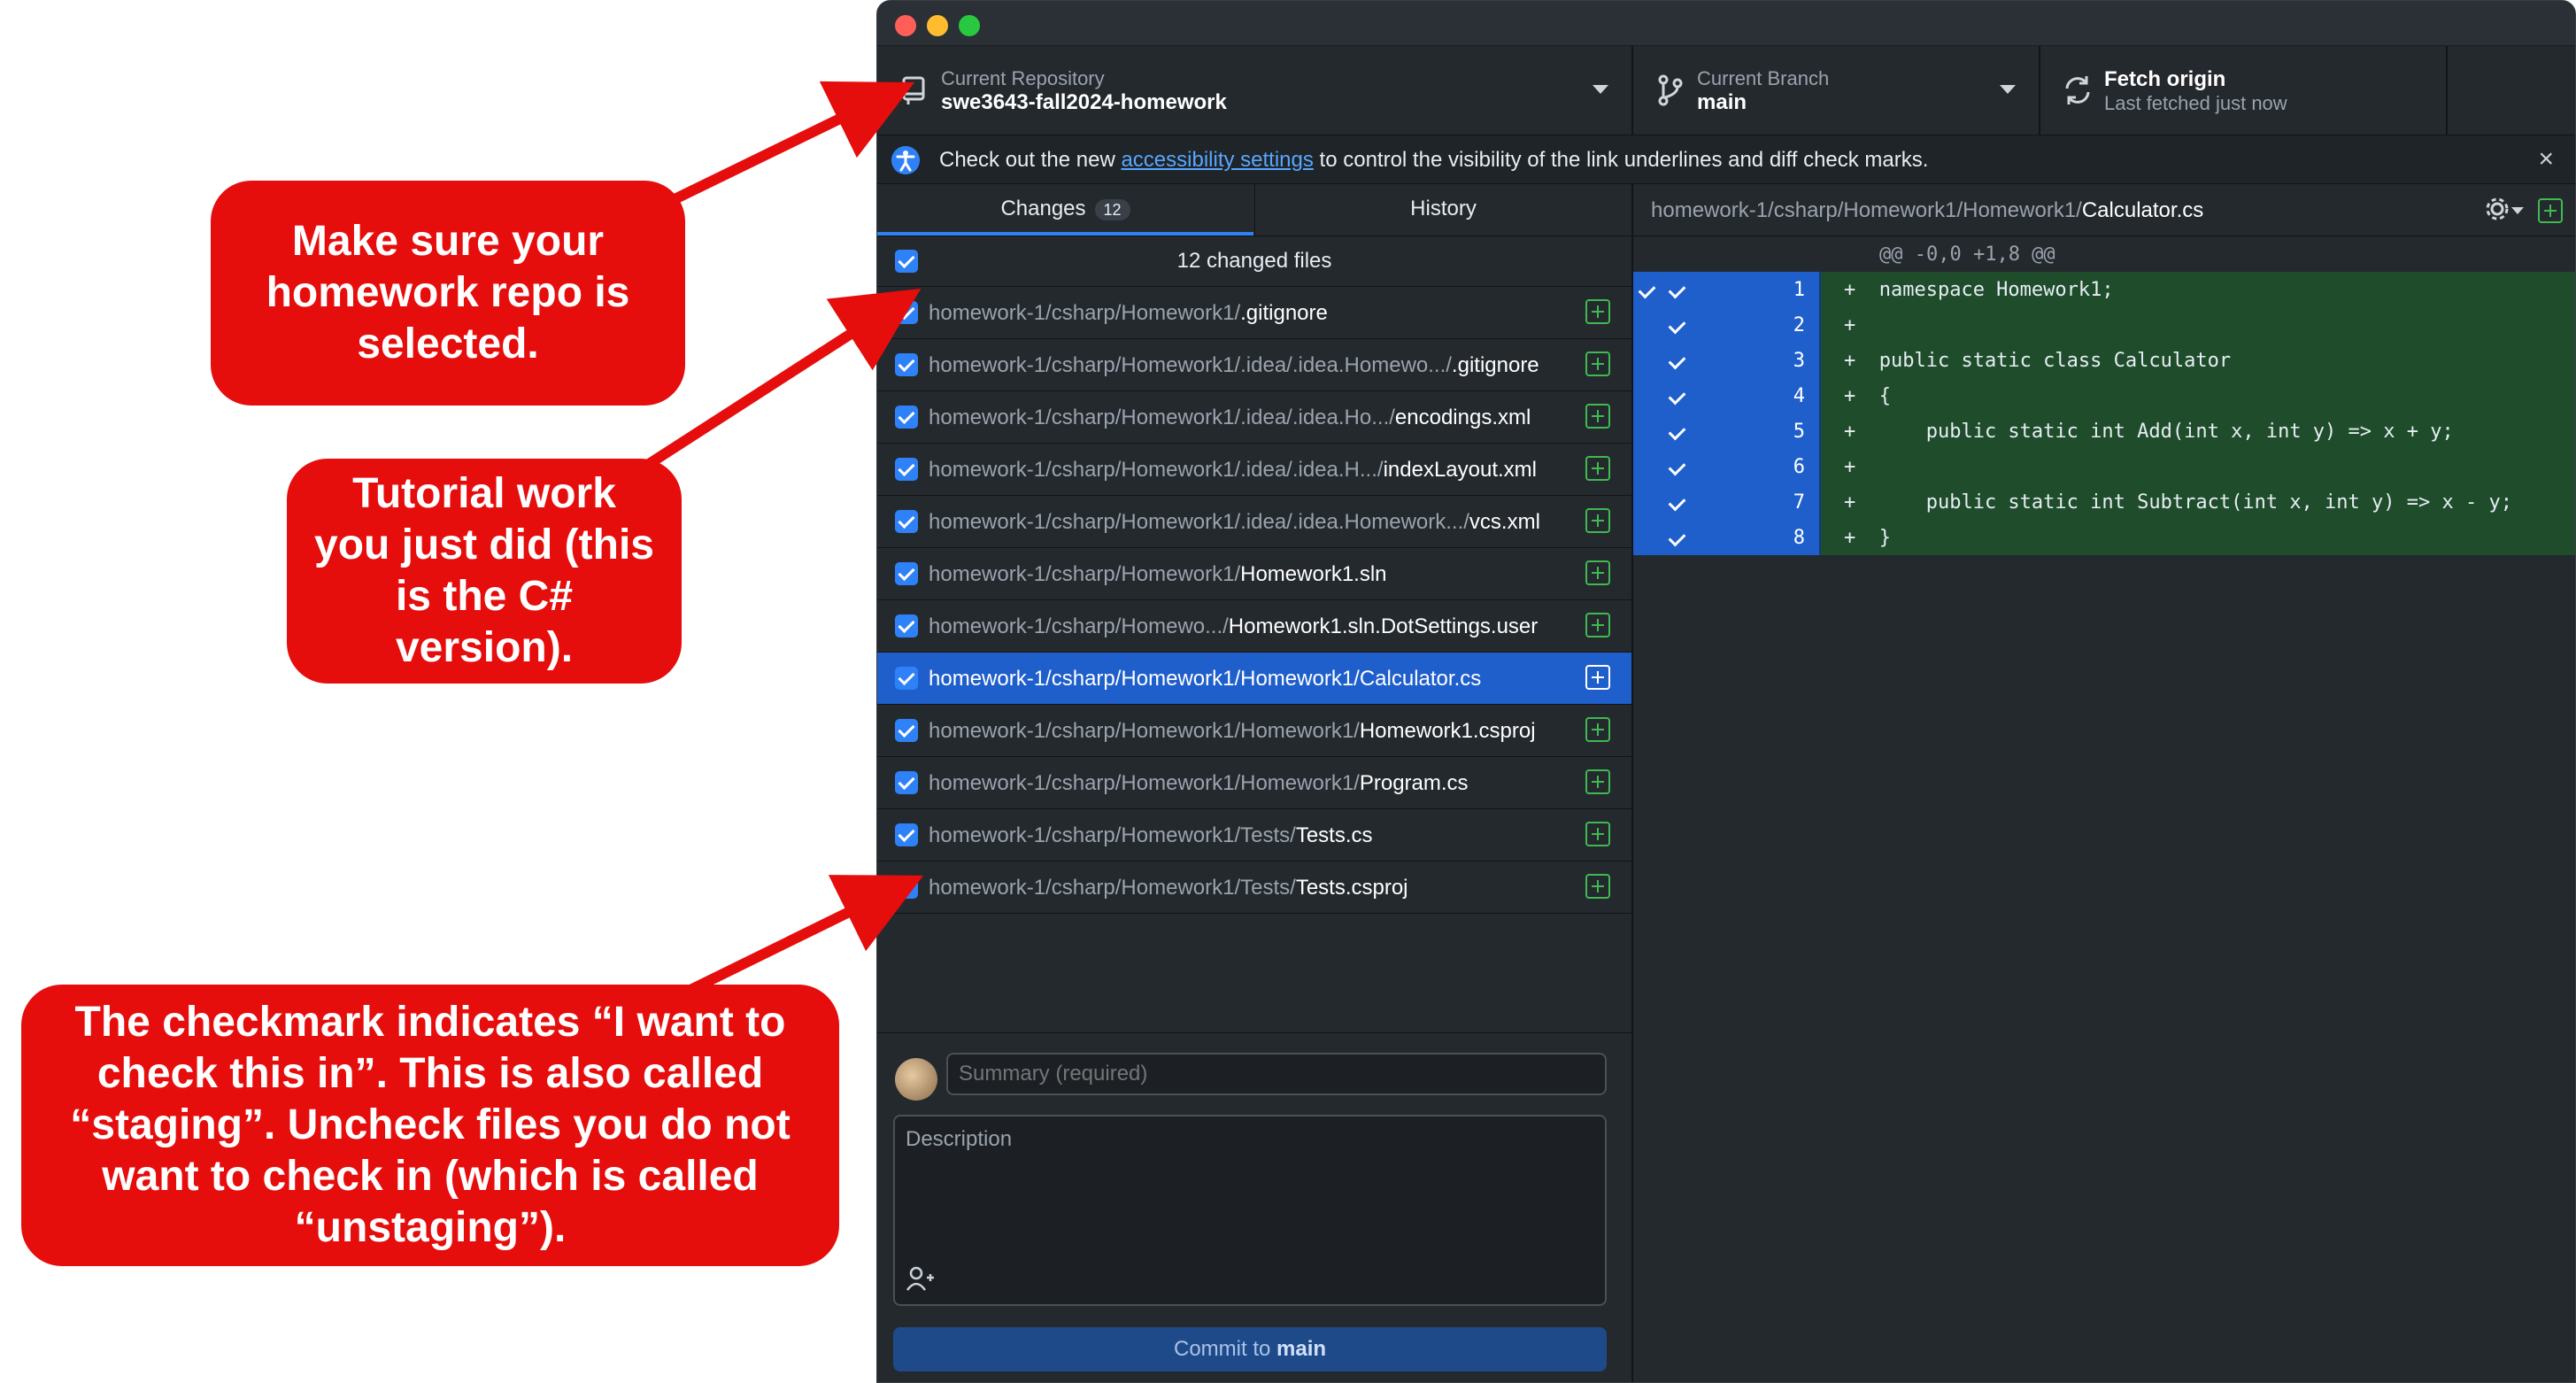  Describe the element at coordinates (1670, 90) in the screenshot. I see `branch-icon` at that location.